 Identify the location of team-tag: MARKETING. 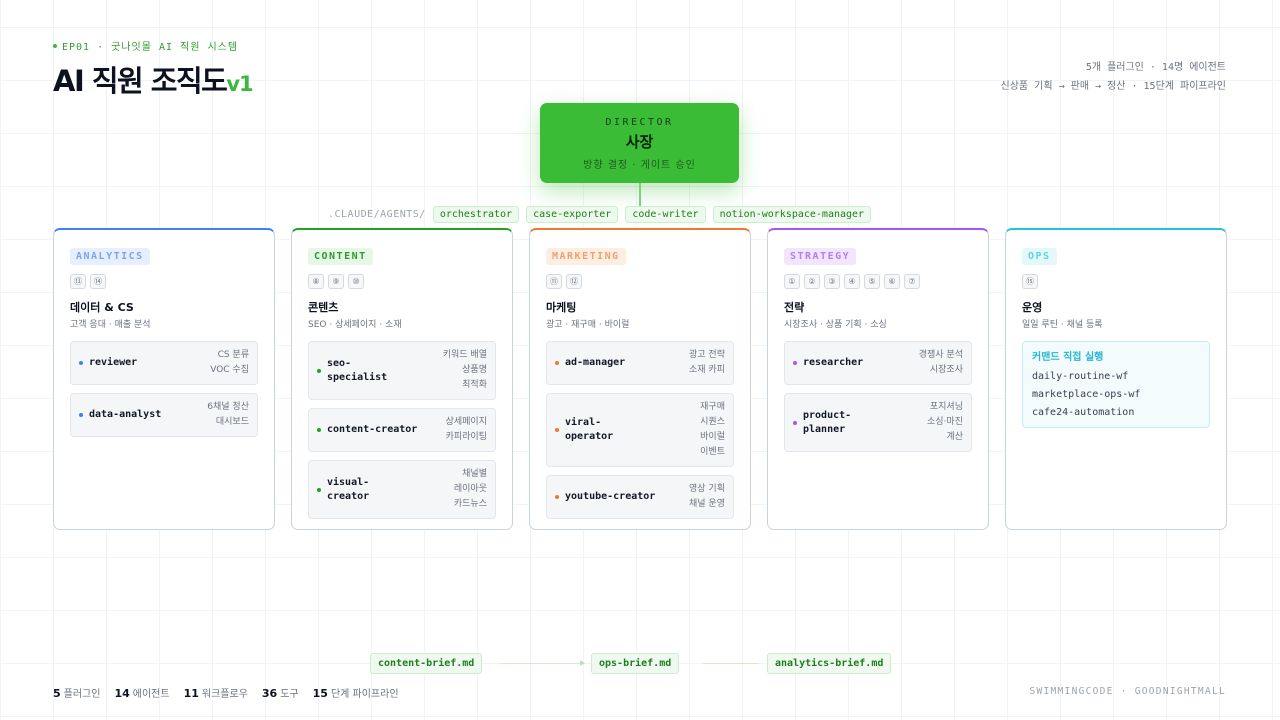
(586, 256).